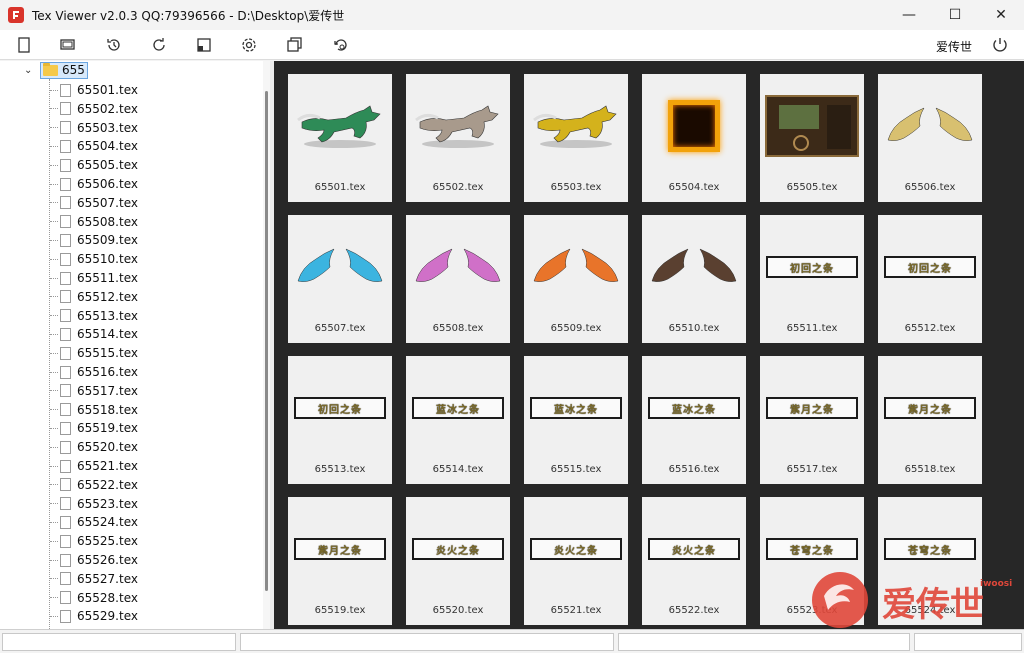 The image size is (1024, 653). I want to click on thumbnail-card: 炎火之条 65521.tex, so click(576, 561).